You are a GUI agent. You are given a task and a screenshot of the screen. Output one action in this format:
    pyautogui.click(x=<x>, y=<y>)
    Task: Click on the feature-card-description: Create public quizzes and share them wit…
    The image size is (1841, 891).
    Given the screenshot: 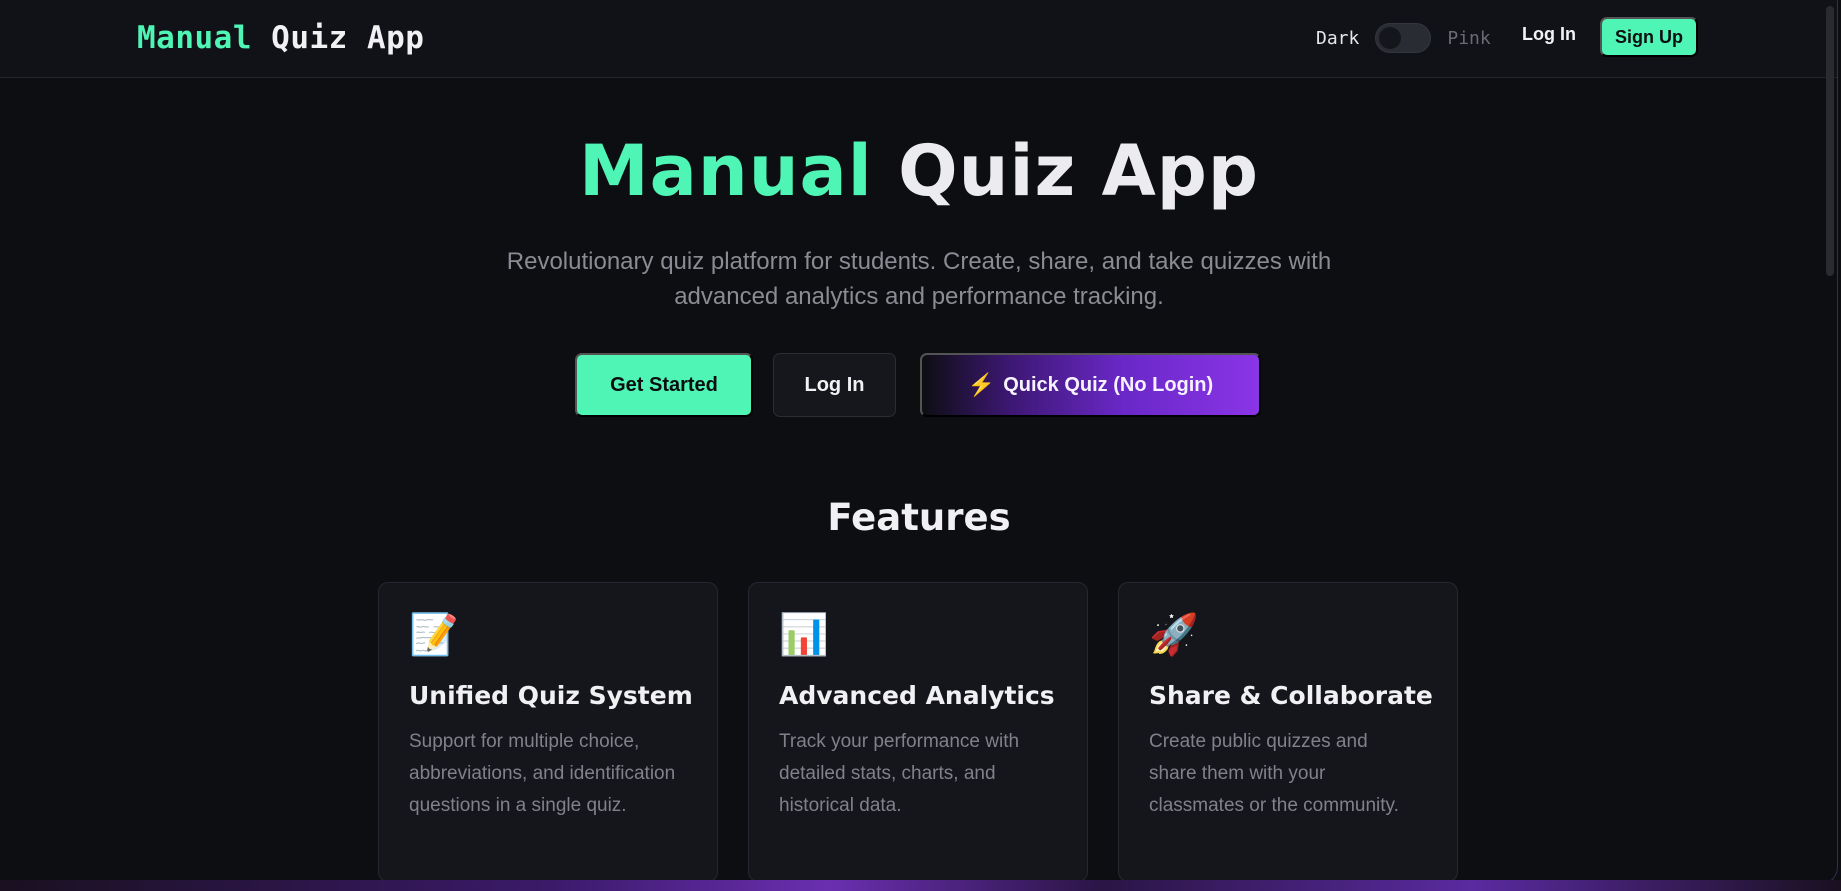 What is the action you would take?
    pyautogui.click(x=1274, y=773)
    